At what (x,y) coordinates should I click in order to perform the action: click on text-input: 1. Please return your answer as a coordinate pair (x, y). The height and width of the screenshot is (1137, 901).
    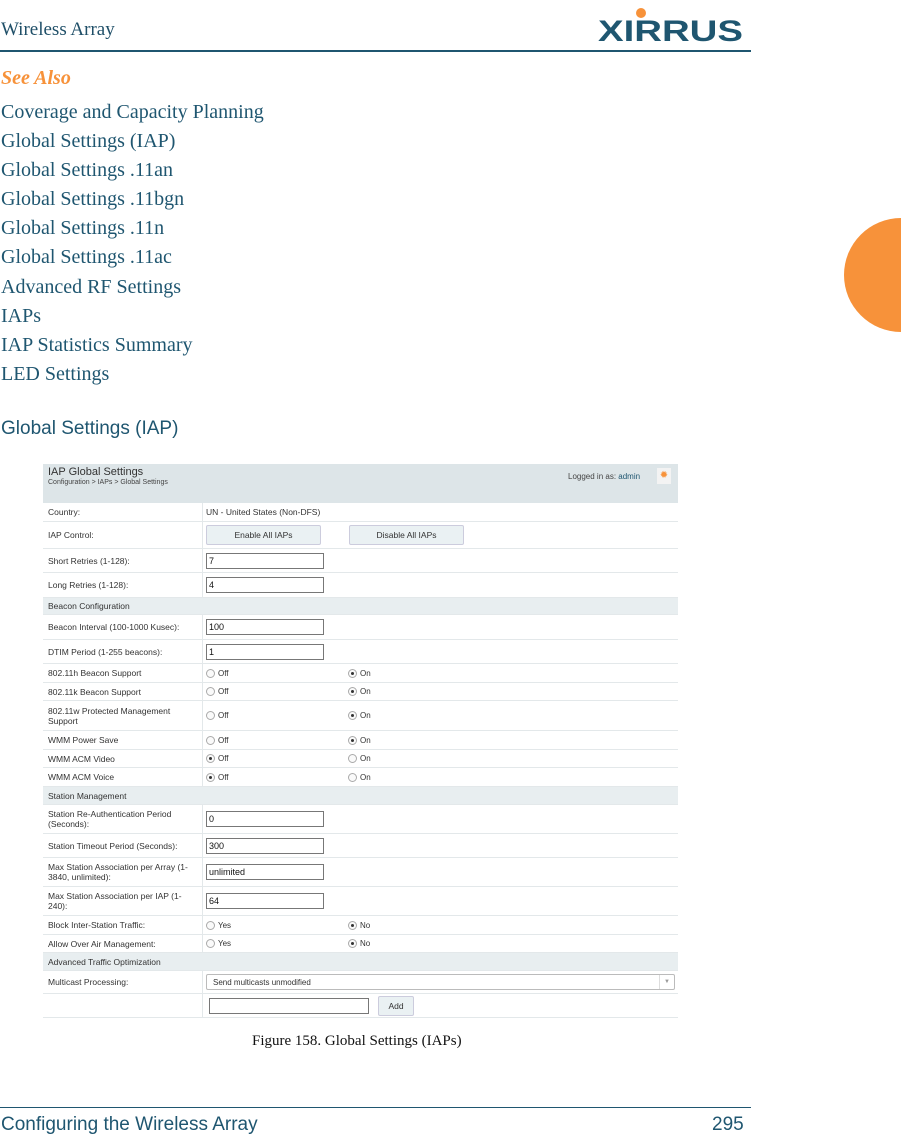
    Looking at the image, I should click on (265, 651).